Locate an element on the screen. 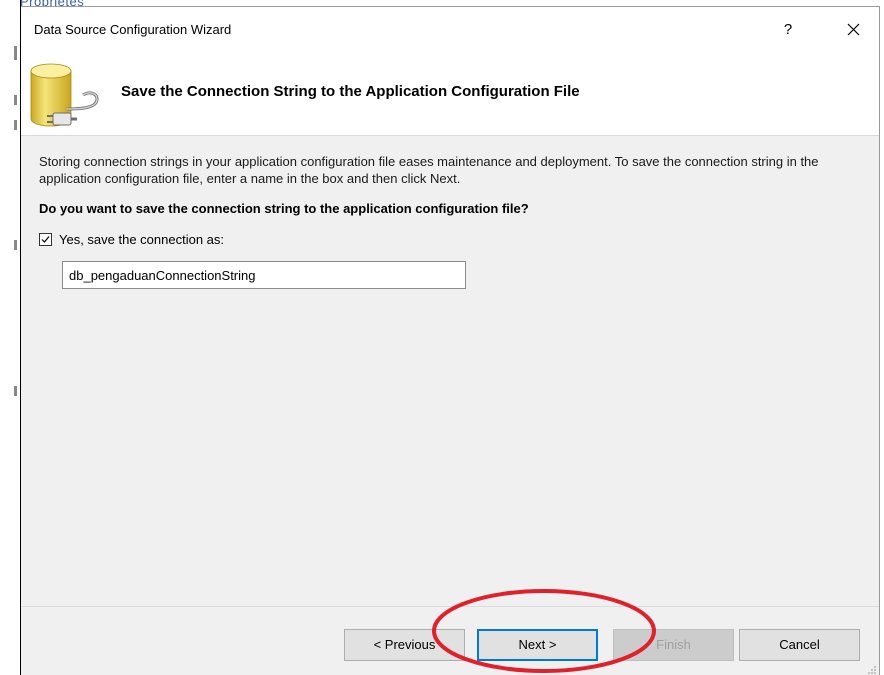 This screenshot has height=675, width=884. close-button is located at coordinates (853, 30).